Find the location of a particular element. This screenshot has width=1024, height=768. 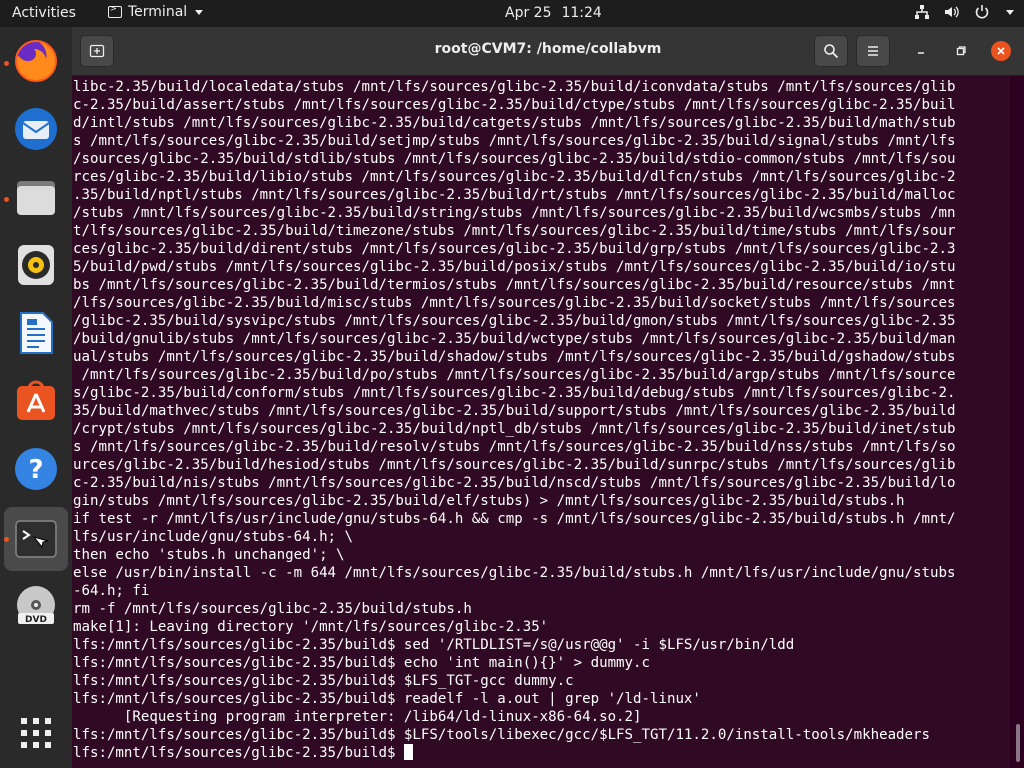

top-bar: Activities Terminal Apr 25 11:24 is located at coordinates (512, 13).